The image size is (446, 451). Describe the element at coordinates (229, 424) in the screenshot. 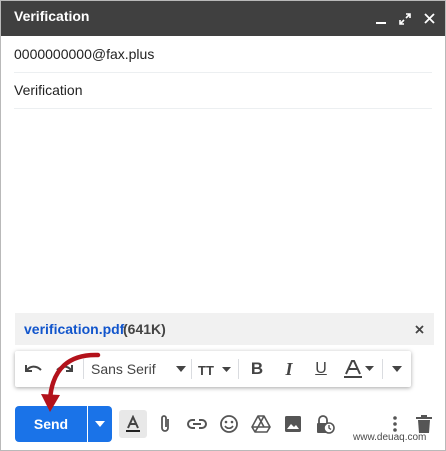

I see `emoji-icon` at that location.